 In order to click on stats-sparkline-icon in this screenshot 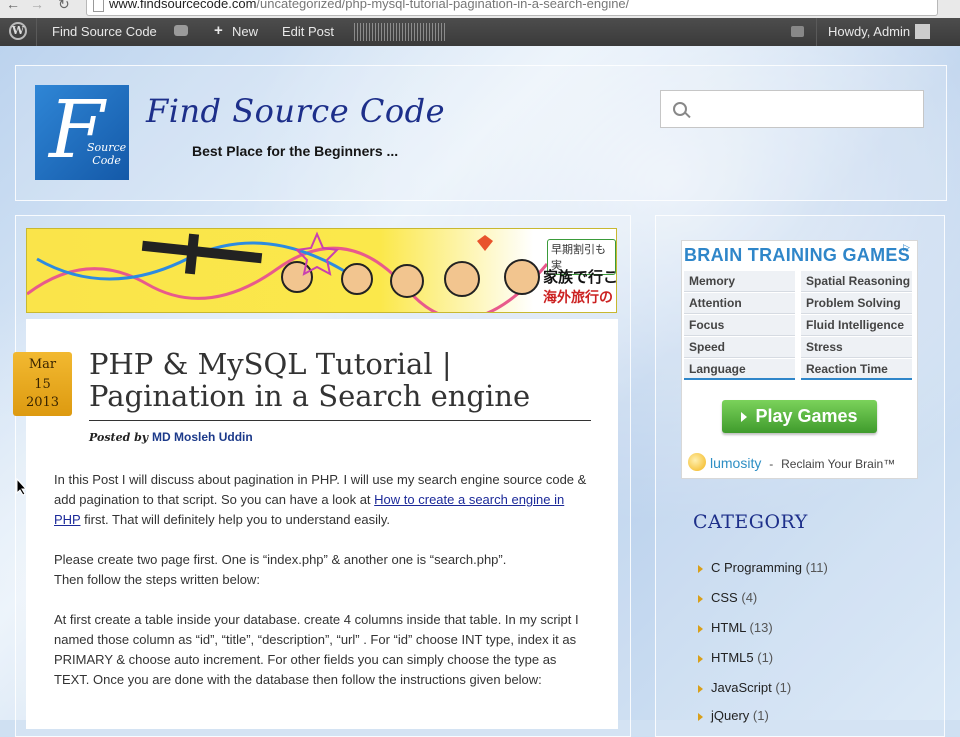, I will do `click(400, 32)`.